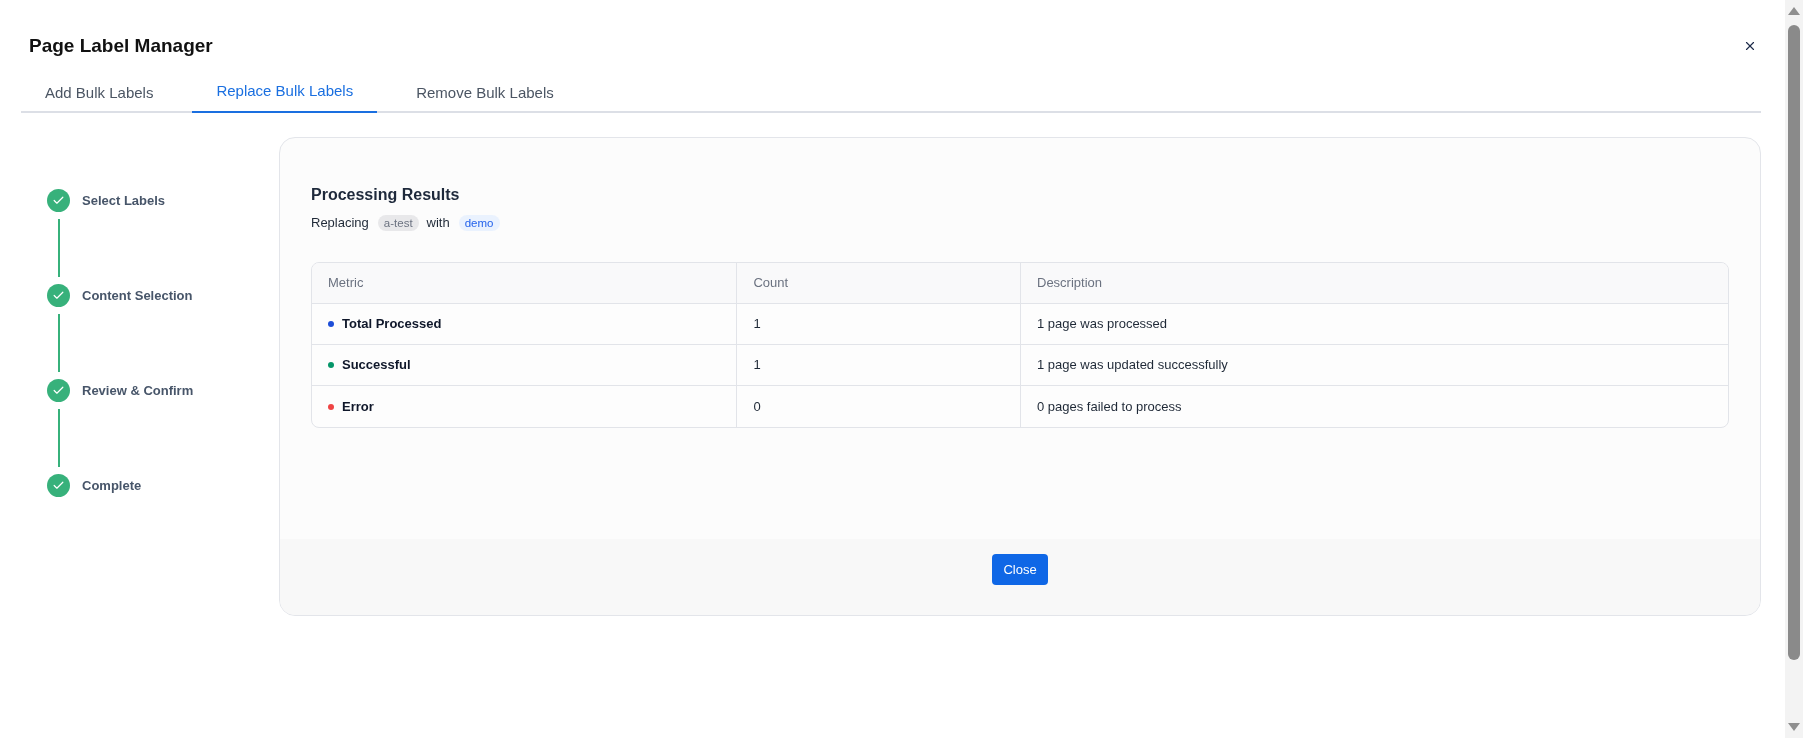 This screenshot has width=1803, height=738. What do you see at coordinates (1374, 365) in the screenshot?
I see `table-cell: 1 page was updated successfully` at bounding box center [1374, 365].